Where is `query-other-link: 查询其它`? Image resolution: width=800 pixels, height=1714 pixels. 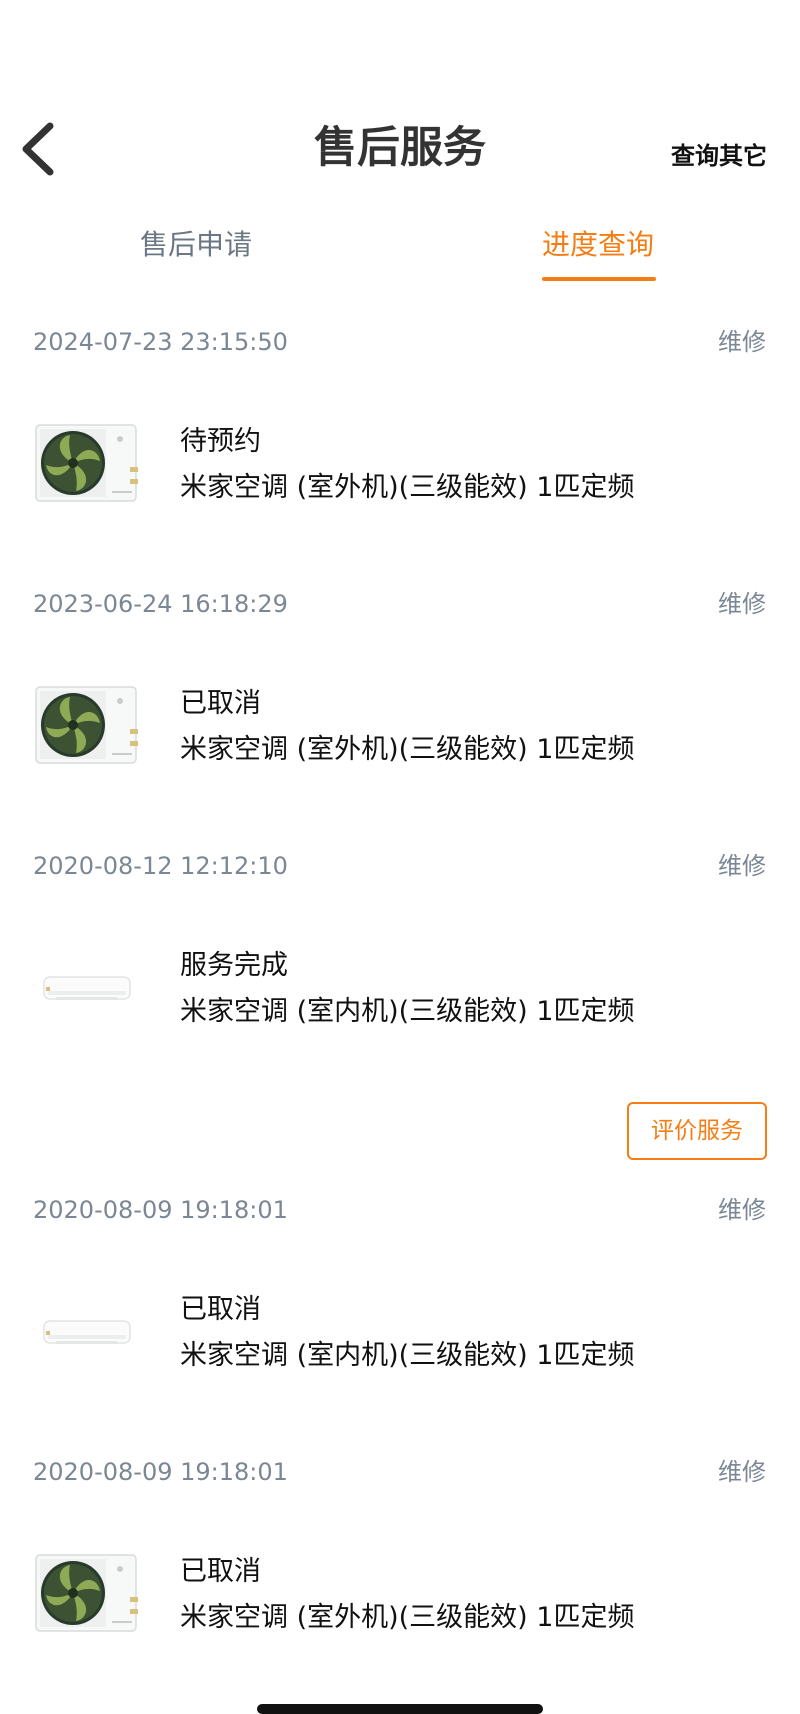
query-other-link: 查询其它 is located at coordinates (719, 156).